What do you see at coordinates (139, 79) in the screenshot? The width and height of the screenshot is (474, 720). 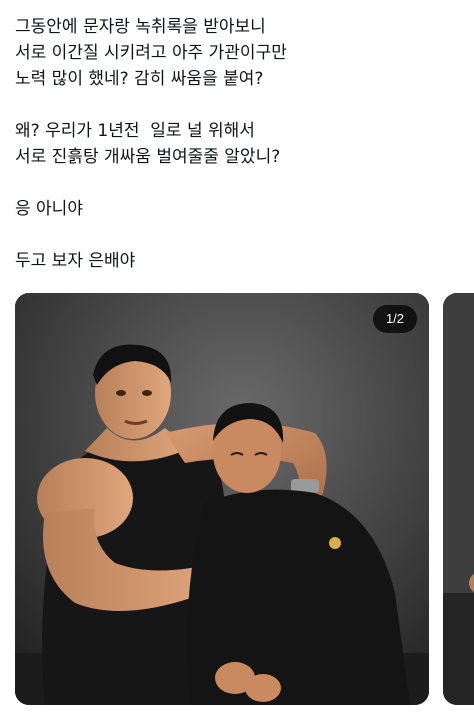 I see `tweet-text-line: 노력 많이 했네? 감히 싸움을 붙여?` at bounding box center [139, 79].